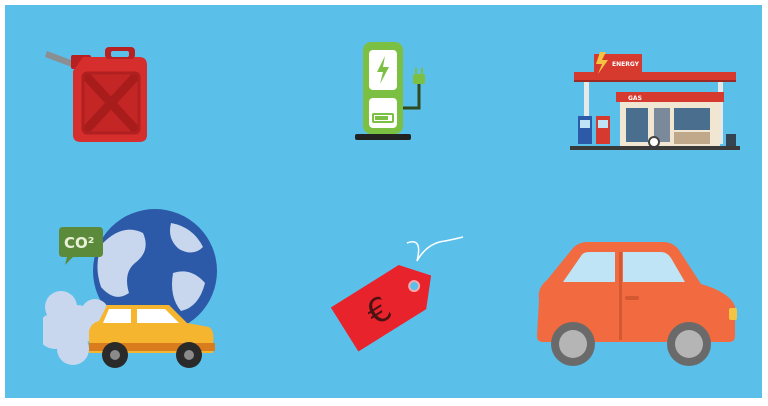 The height and width of the screenshot is (406, 768). I want to click on co2-pollution-icon: CO², so click(130, 289).